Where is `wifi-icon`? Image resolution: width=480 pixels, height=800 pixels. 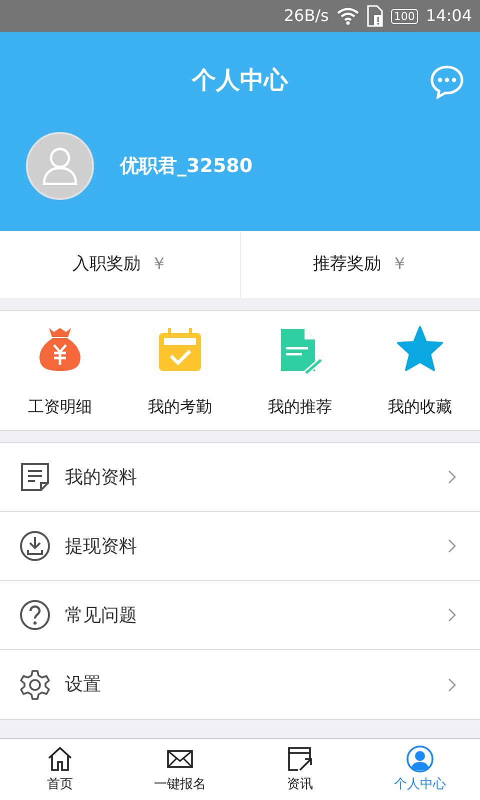 wifi-icon is located at coordinates (347, 16).